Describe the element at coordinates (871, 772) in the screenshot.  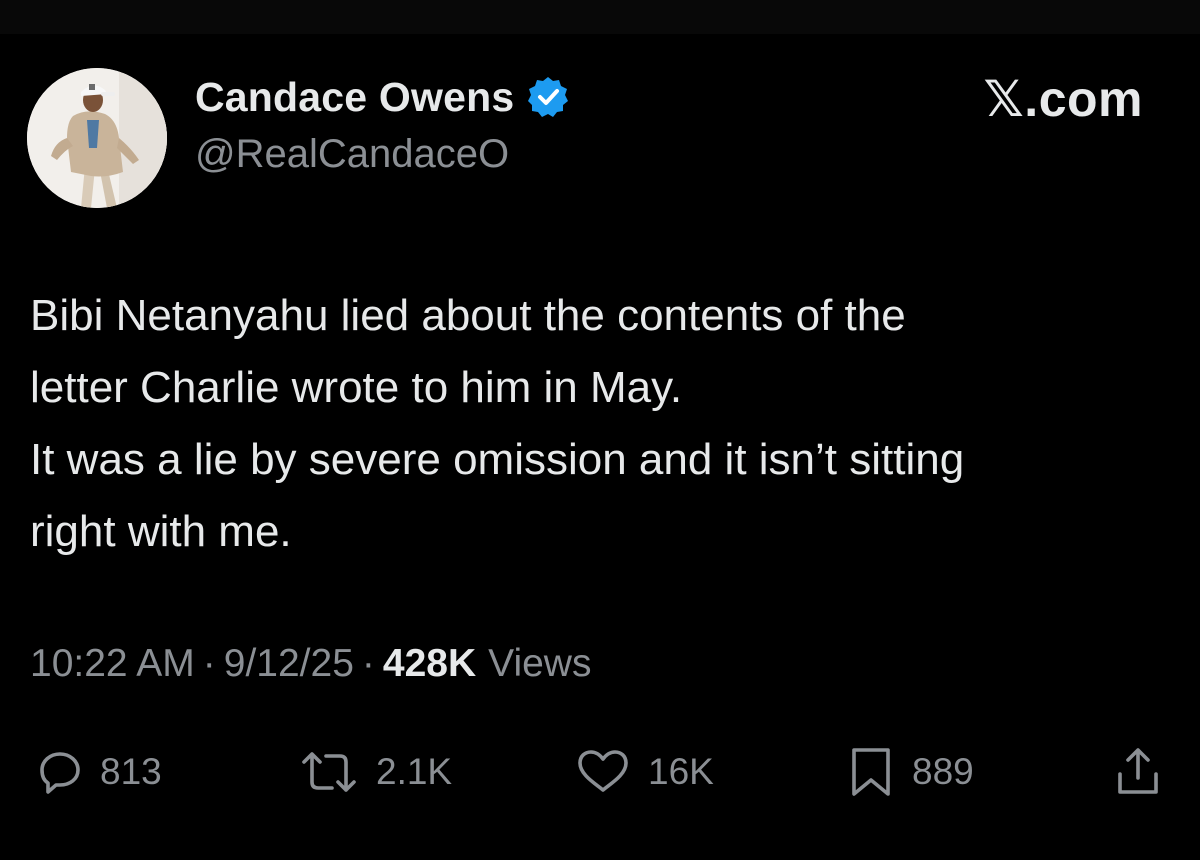
I see `bookmark-icon` at that location.